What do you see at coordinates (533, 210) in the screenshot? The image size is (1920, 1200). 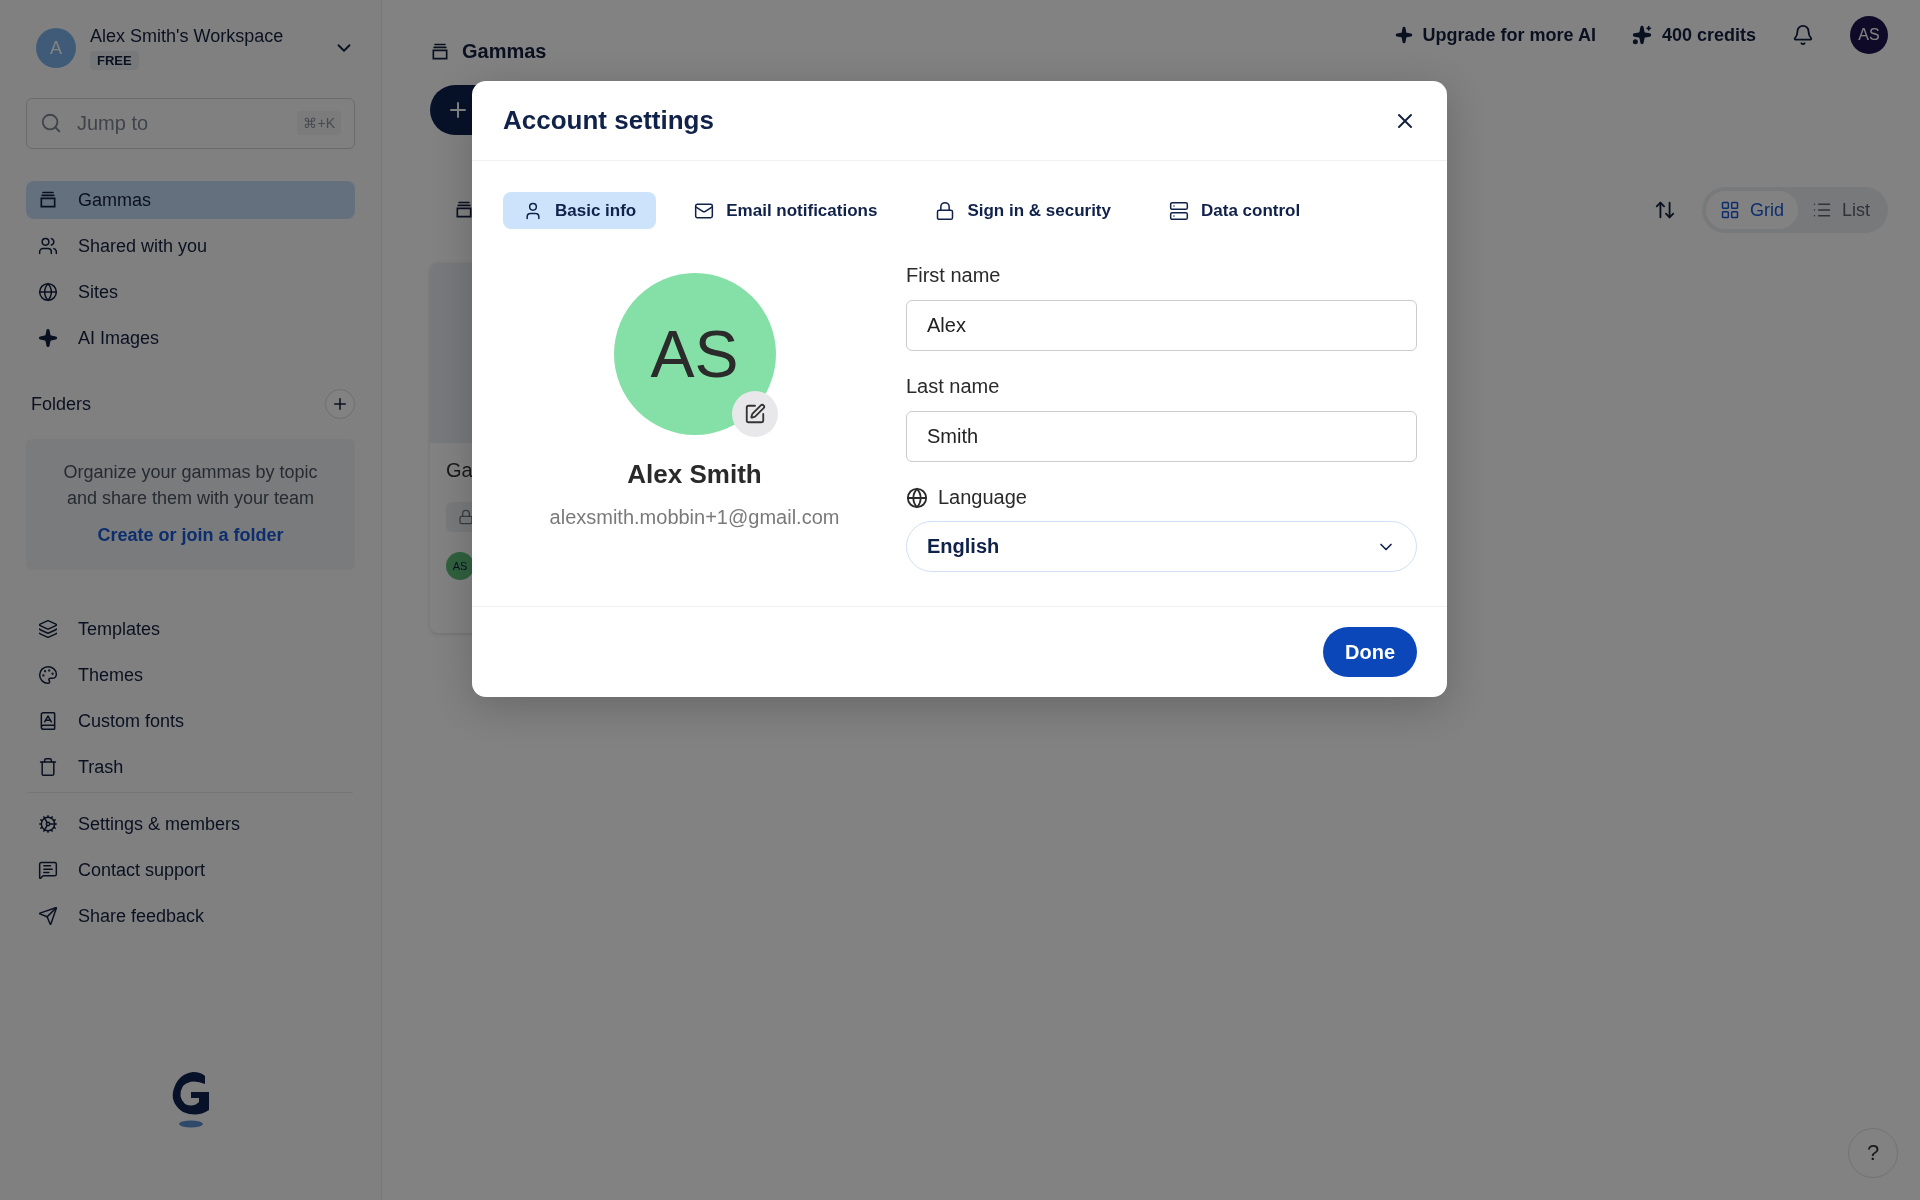 I see `user-icon` at bounding box center [533, 210].